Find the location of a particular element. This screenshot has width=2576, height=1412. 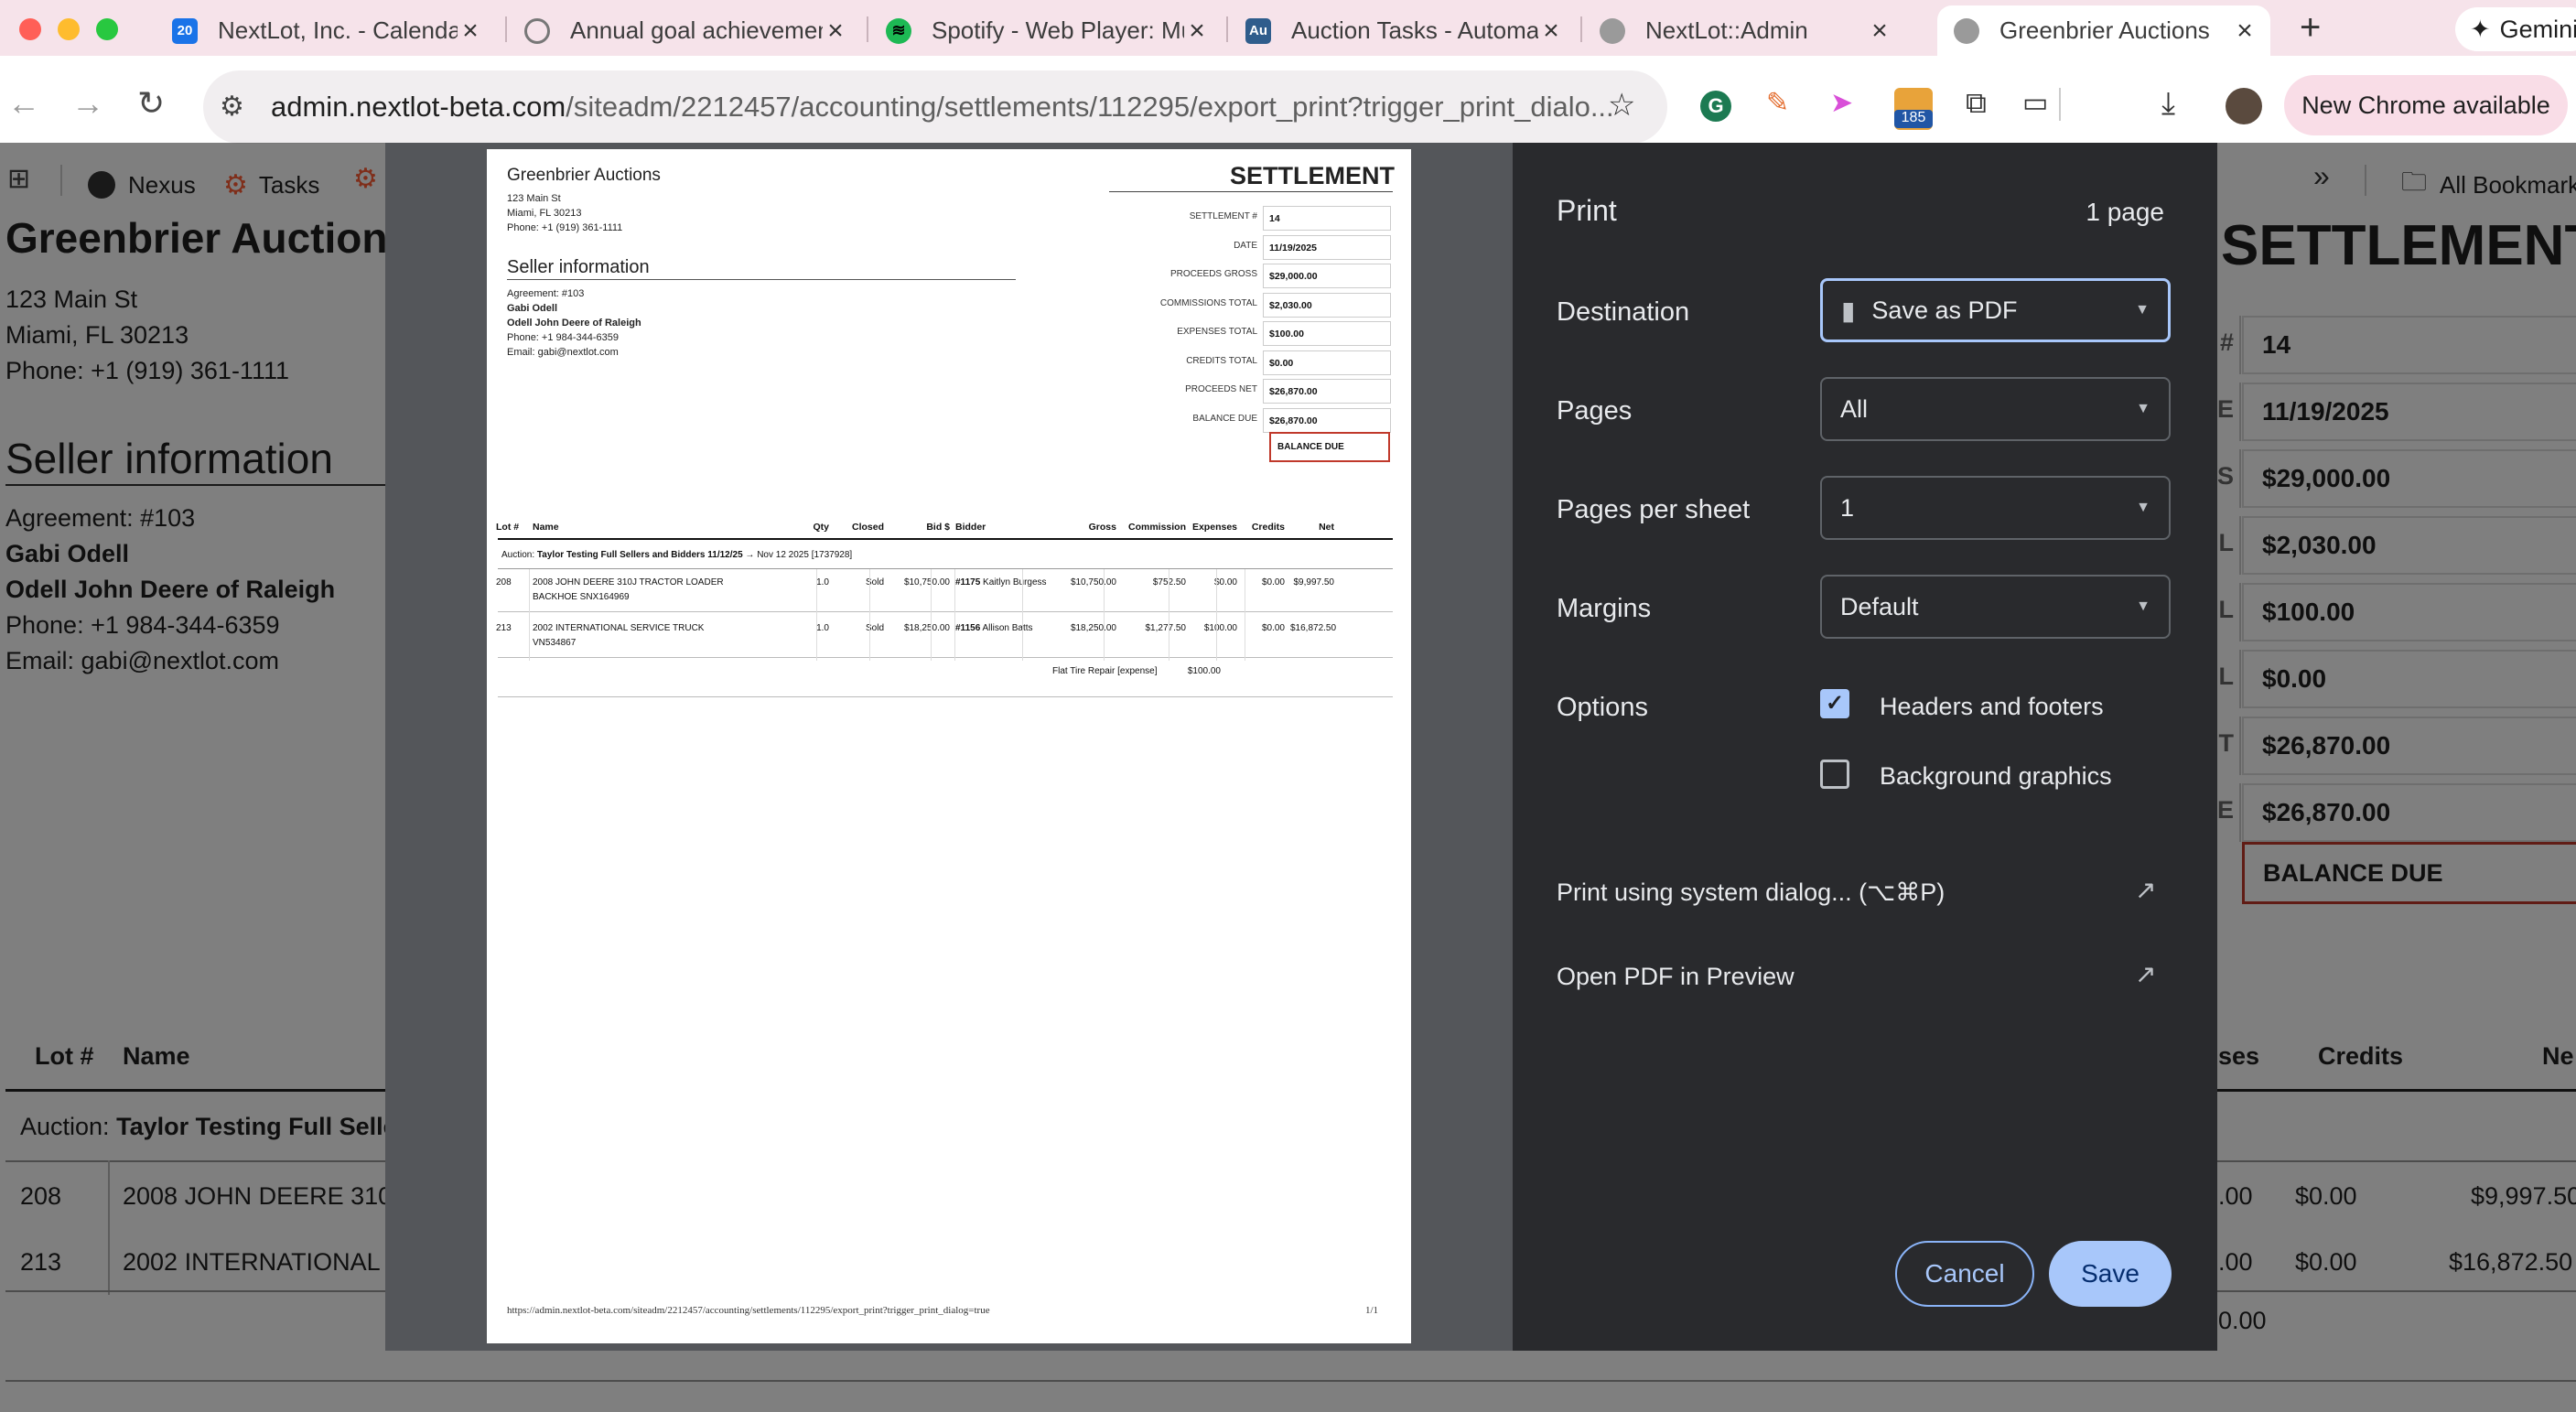

table-column-header: Lot # is located at coordinates (508, 527).